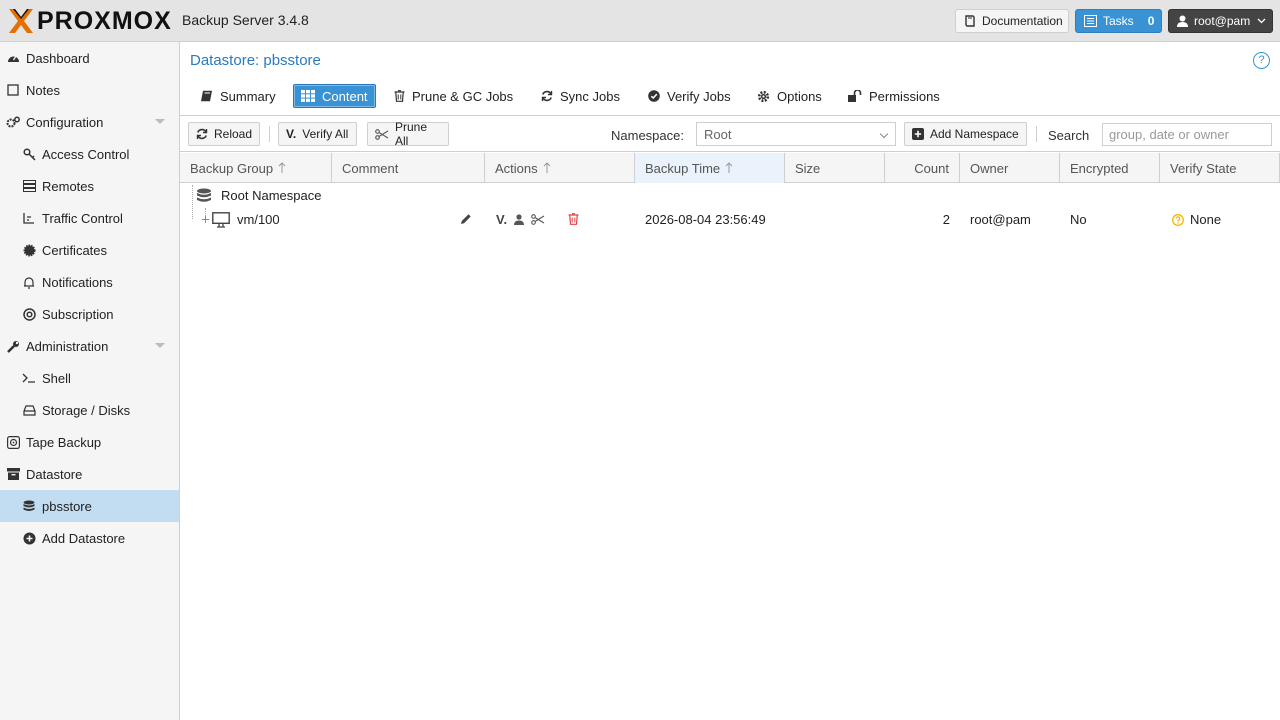 Image resolution: width=1280 pixels, height=720 pixels. I want to click on prune-all-button: Prune All, so click(408, 134).